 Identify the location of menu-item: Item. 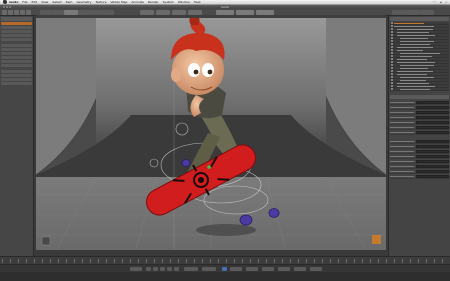
(69, 2).